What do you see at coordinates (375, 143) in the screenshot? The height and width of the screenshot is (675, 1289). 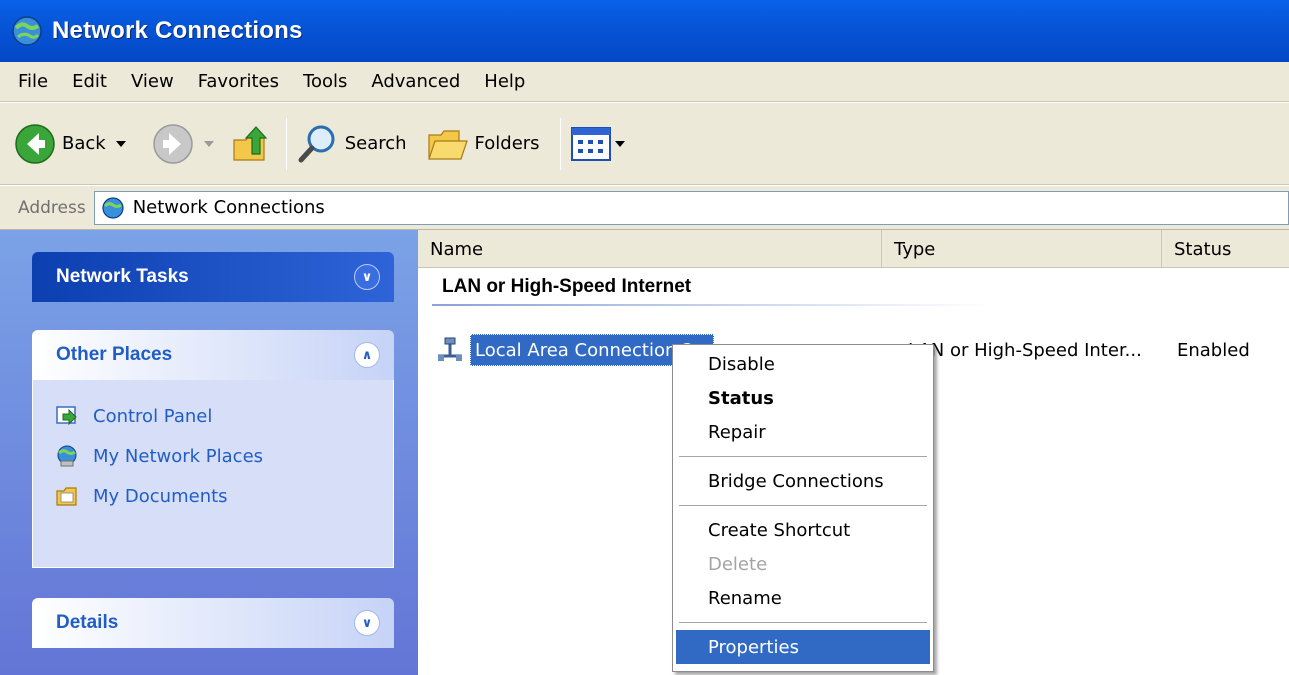 I see `search-label: Search` at bounding box center [375, 143].